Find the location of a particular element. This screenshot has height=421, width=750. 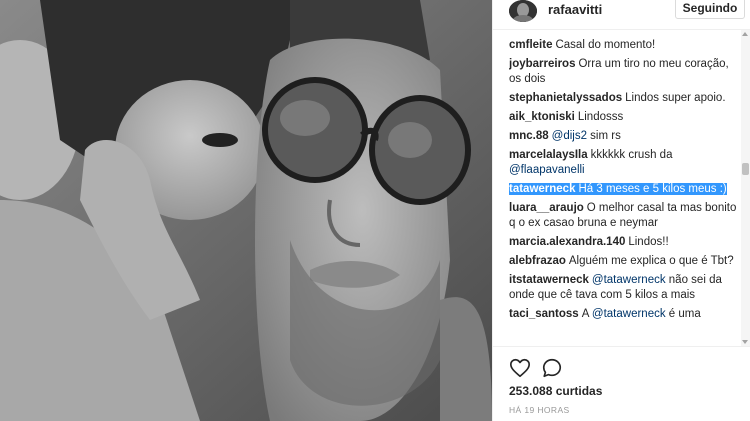

comment-text: Lindosss is located at coordinates (600, 117).